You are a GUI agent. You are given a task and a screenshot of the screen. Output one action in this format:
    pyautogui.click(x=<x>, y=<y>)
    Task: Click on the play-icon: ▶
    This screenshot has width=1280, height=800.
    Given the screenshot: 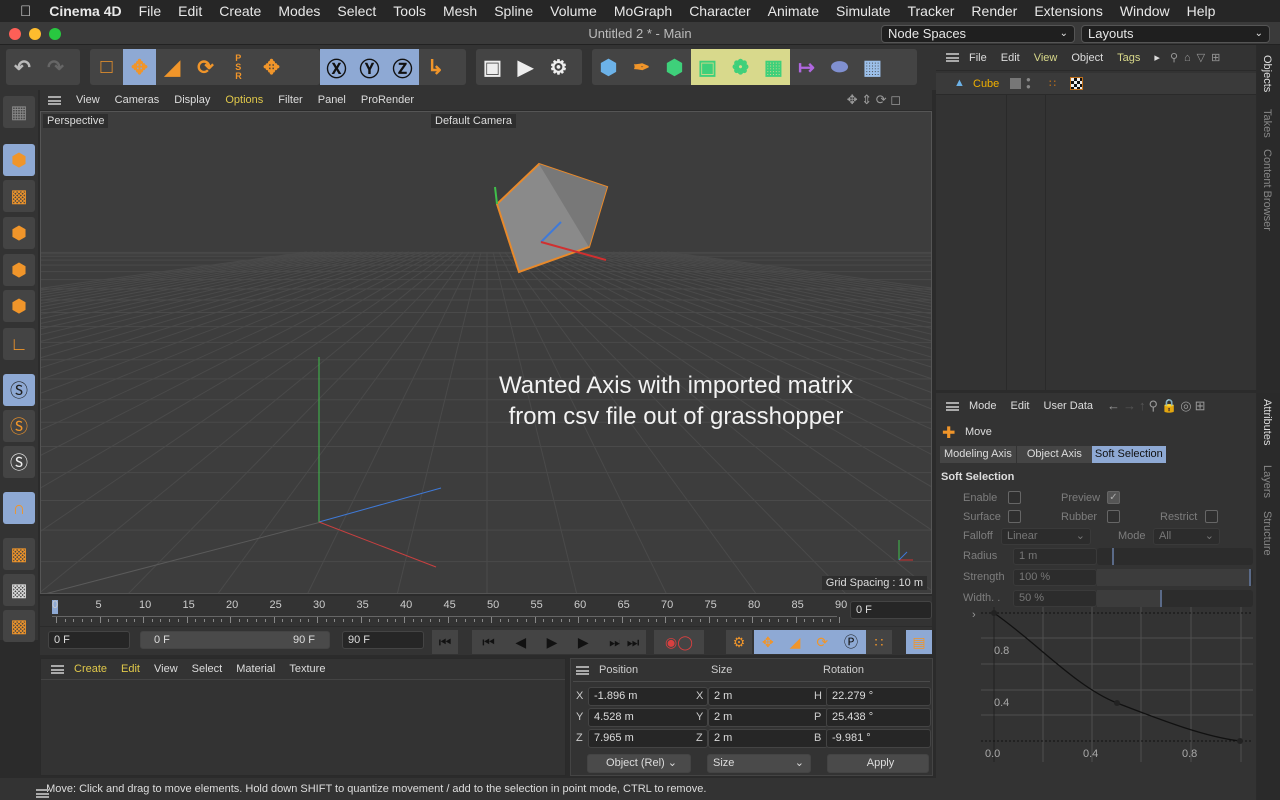 What is the action you would take?
    pyautogui.click(x=552, y=642)
    